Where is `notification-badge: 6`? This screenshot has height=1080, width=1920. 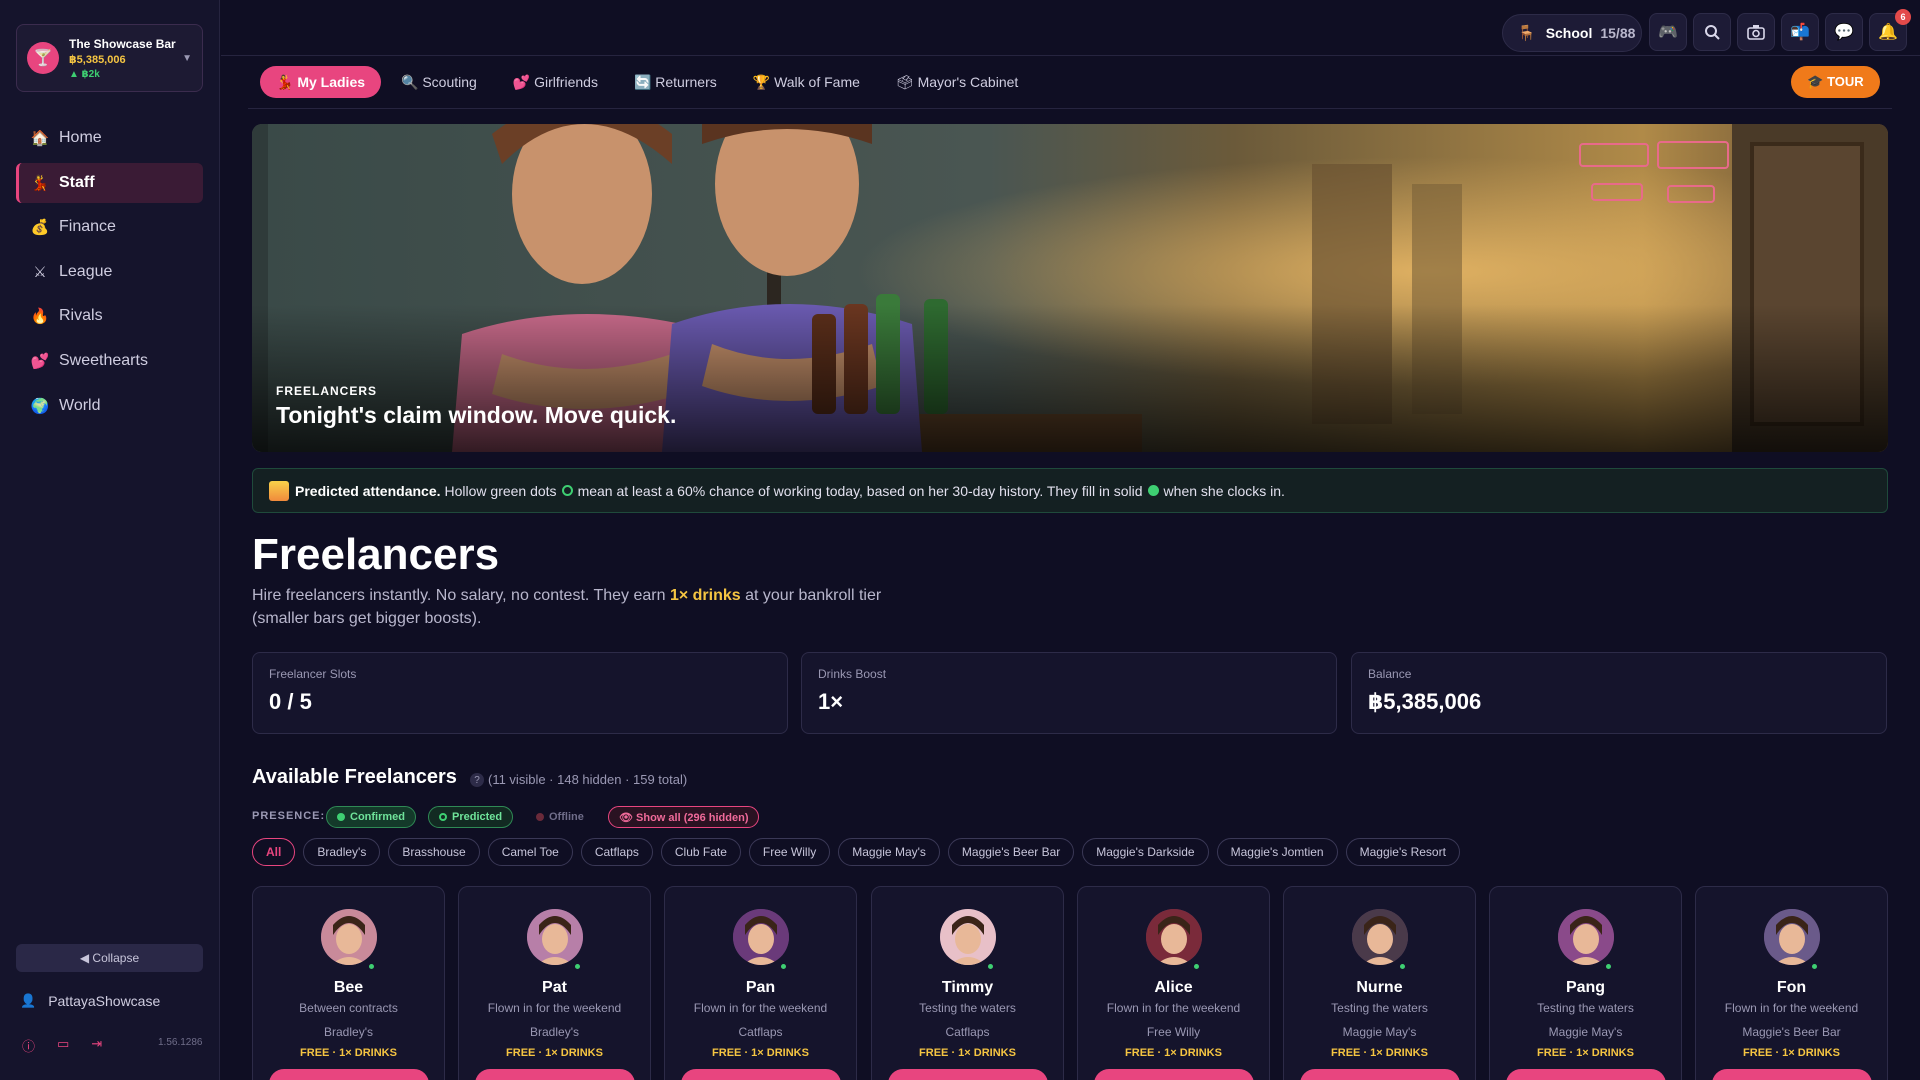 notification-badge: 6 is located at coordinates (1903, 17).